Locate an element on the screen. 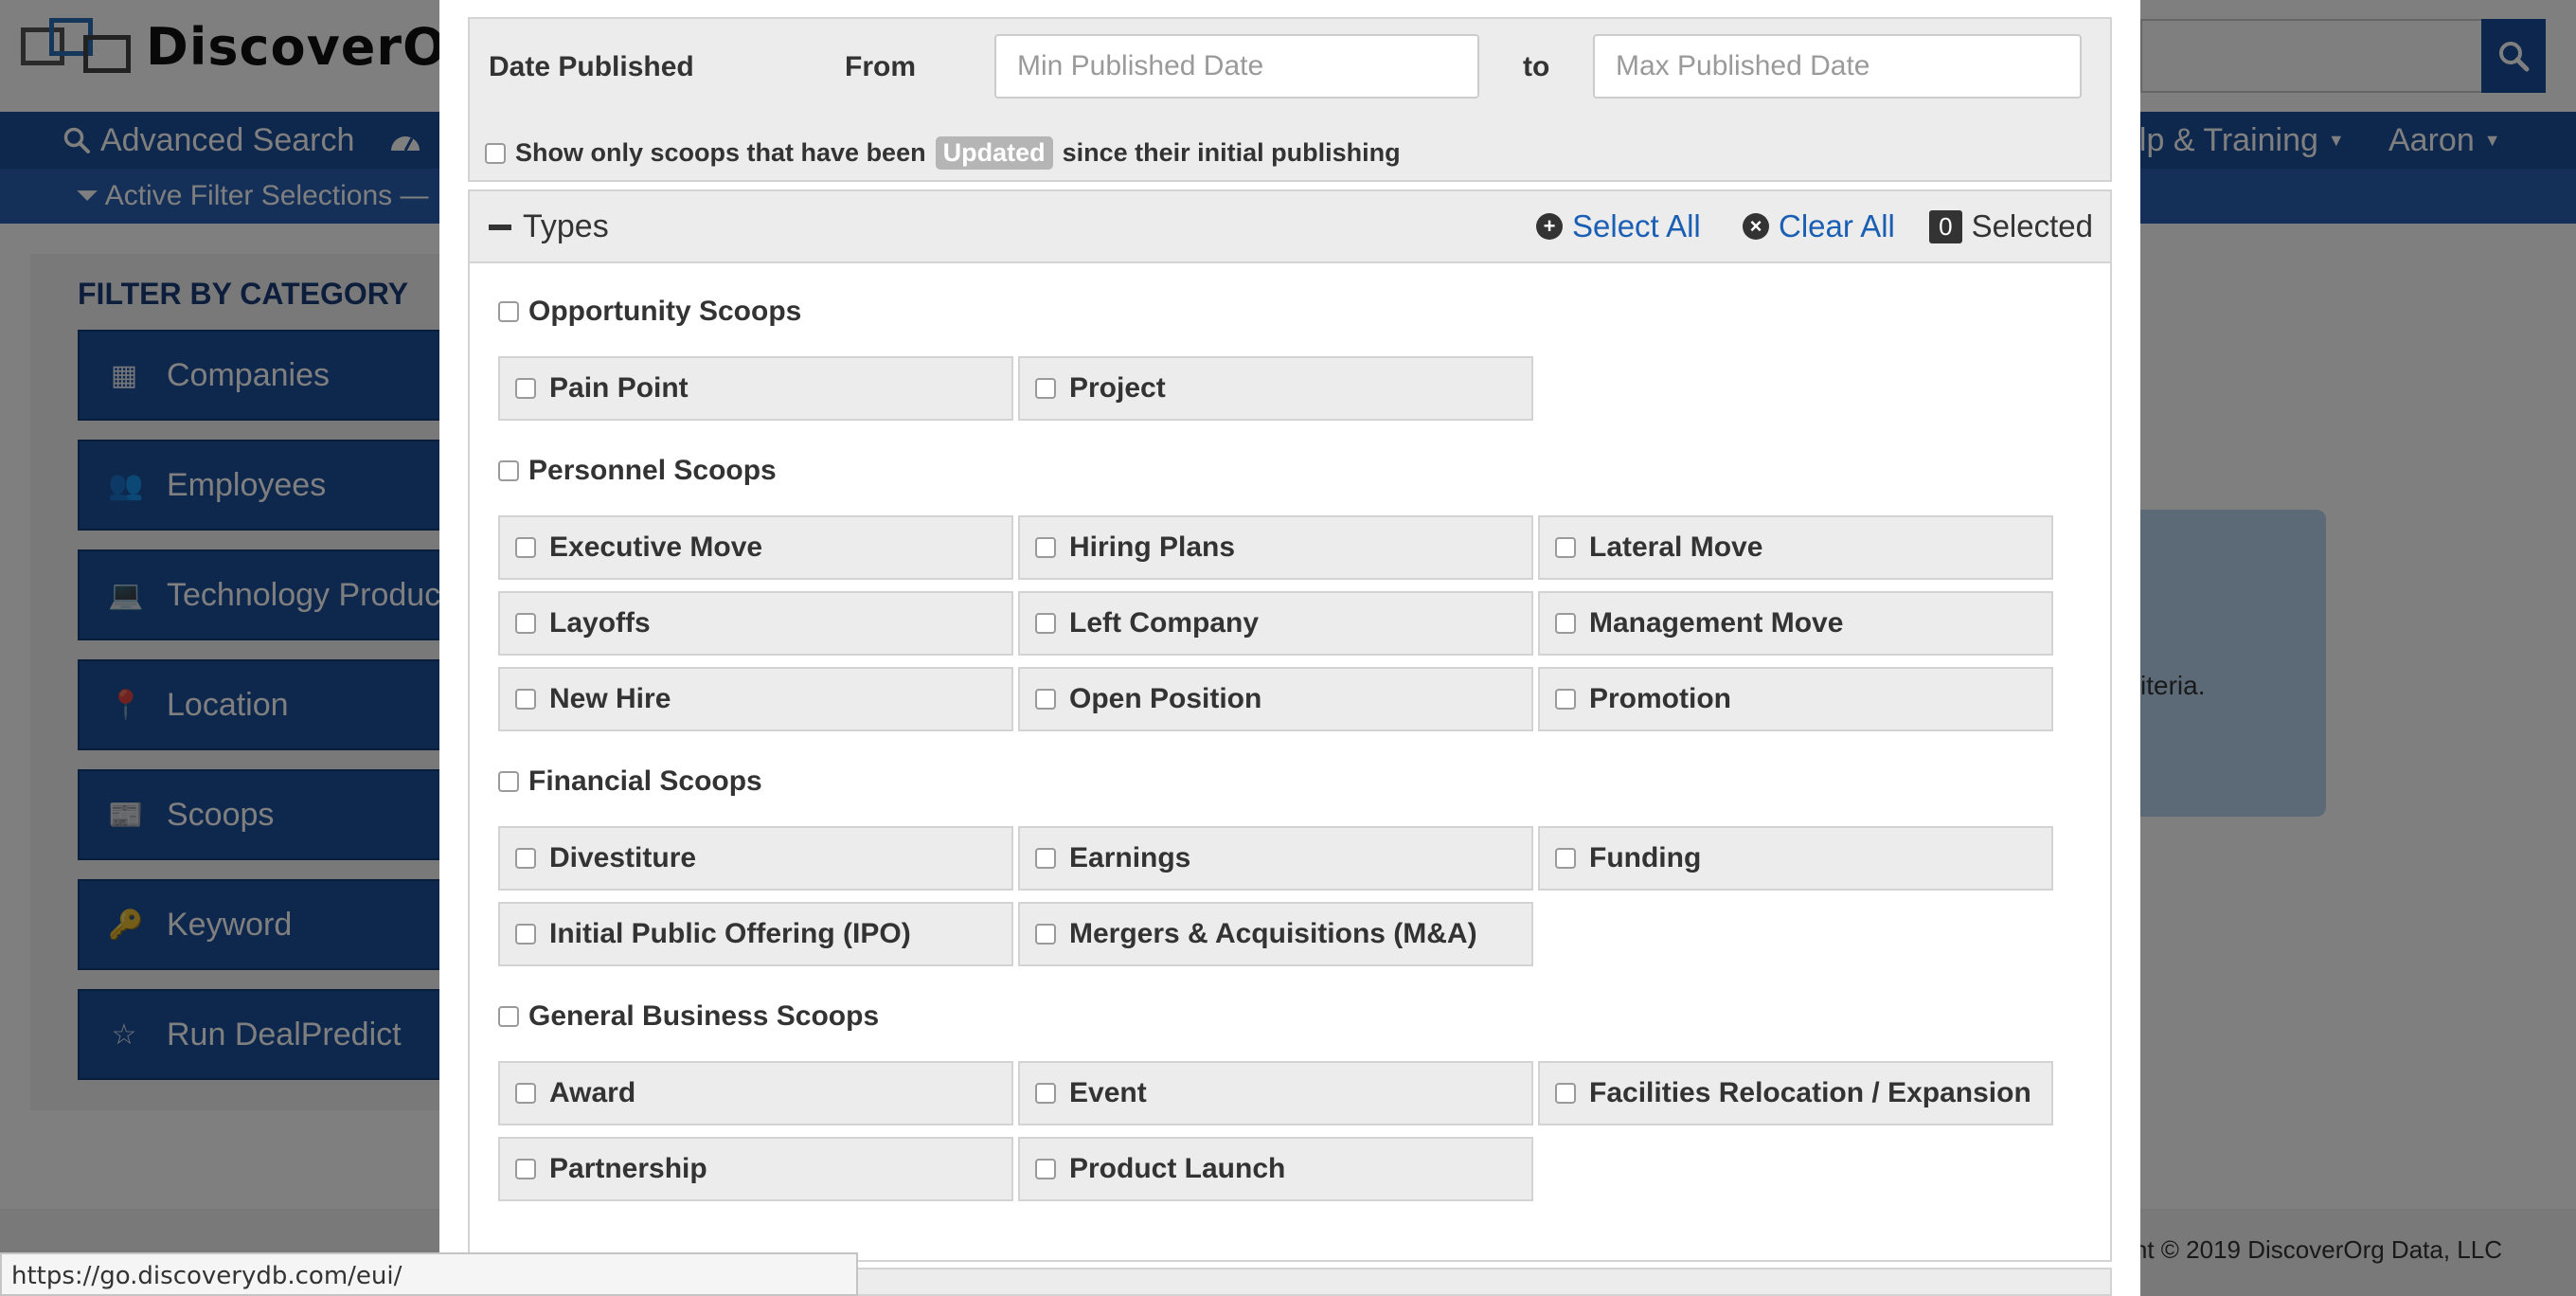 Image resolution: width=2576 pixels, height=1296 pixels. group-financial-scoops: Financial Scoops is located at coordinates (630, 781).